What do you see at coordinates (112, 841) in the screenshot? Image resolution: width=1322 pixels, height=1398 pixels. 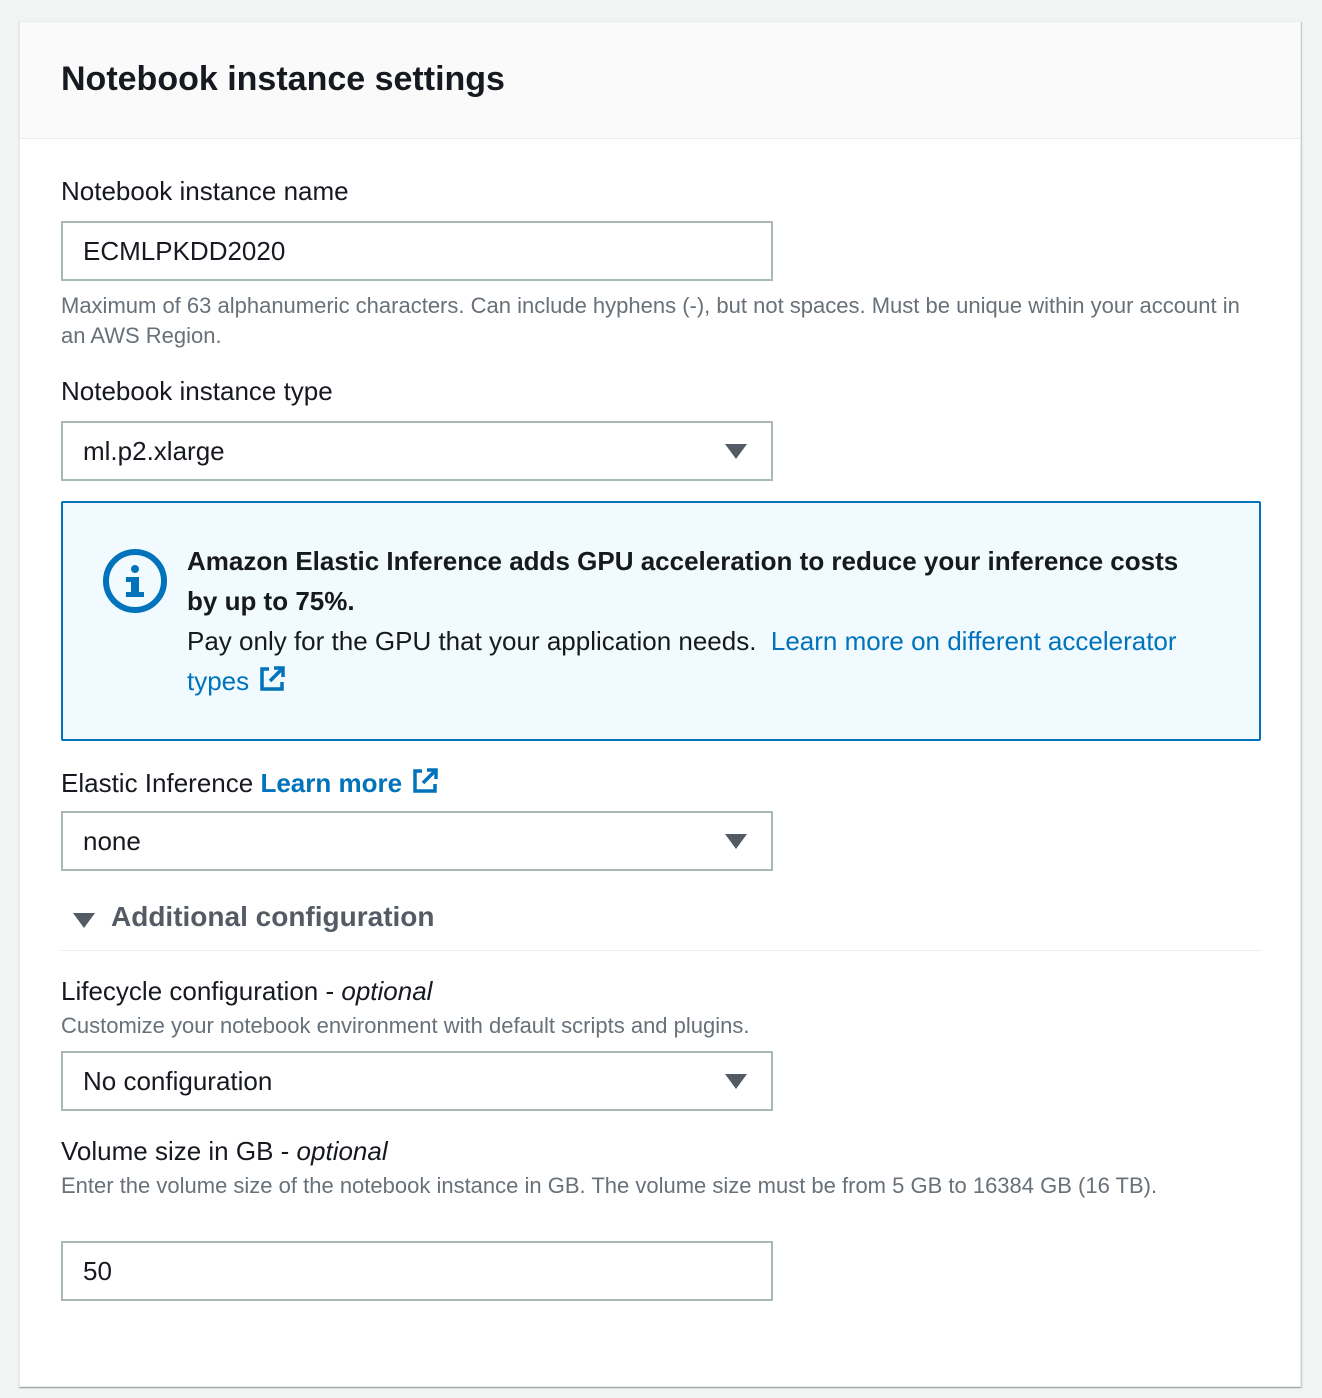 I see `elastic-inference-value: none` at bounding box center [112, 841].